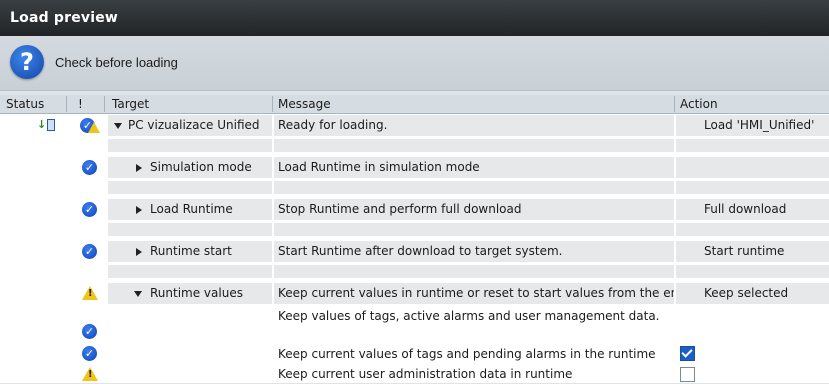  What do you see at coordinates (752, 209) in the screenshot?
I see `row-action: Full download` at bounding box center [752, 209].